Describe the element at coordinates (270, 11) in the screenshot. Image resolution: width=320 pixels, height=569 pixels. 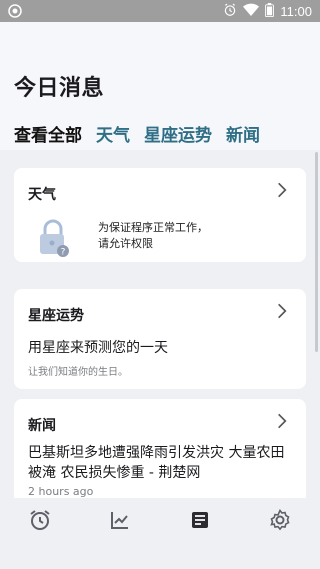
I see `battery-icon` at that location.